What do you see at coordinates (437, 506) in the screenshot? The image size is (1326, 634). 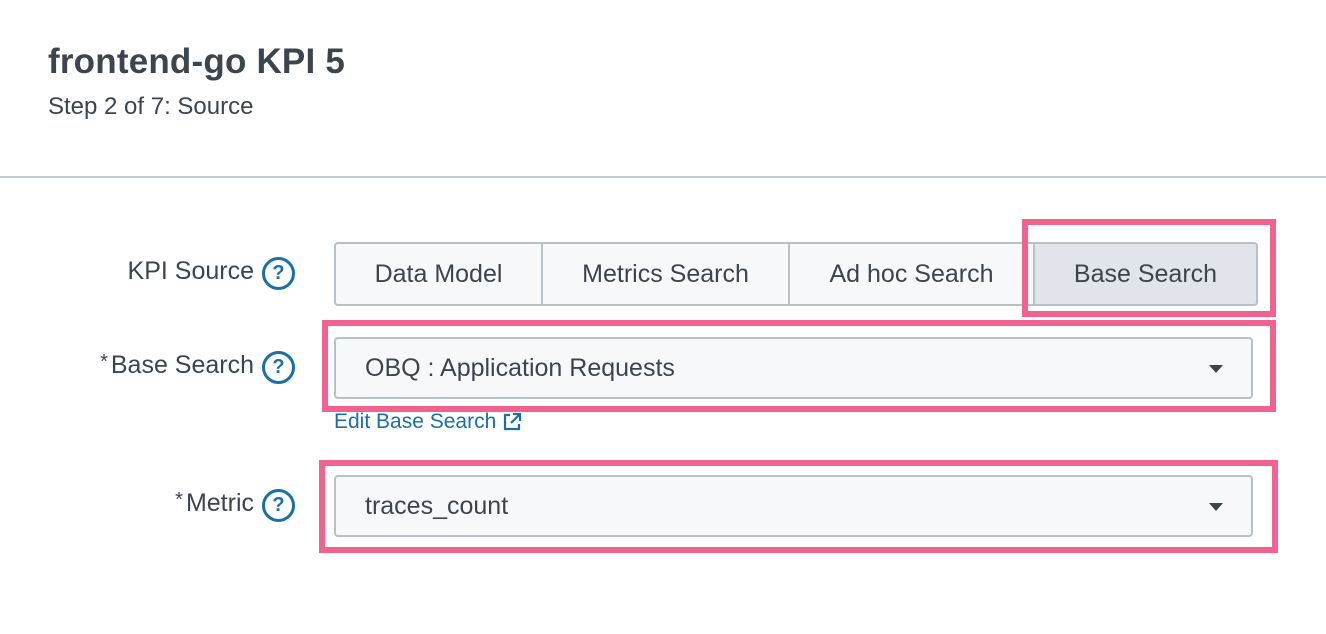 I see `metric-selected-value: traces_count` at bounding box center [437, 506].